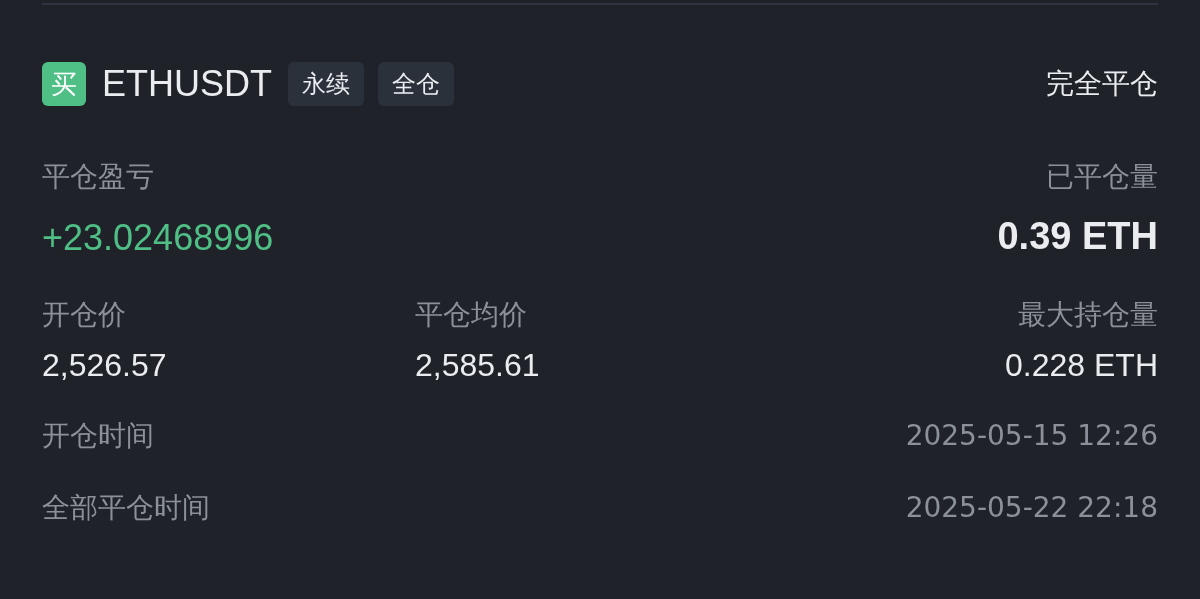 This screenshot has height=599, width=1200. Describe the element at coordinates (126, 508) in the screenshot. I see `time-label: 全部平仓时间` at that location.